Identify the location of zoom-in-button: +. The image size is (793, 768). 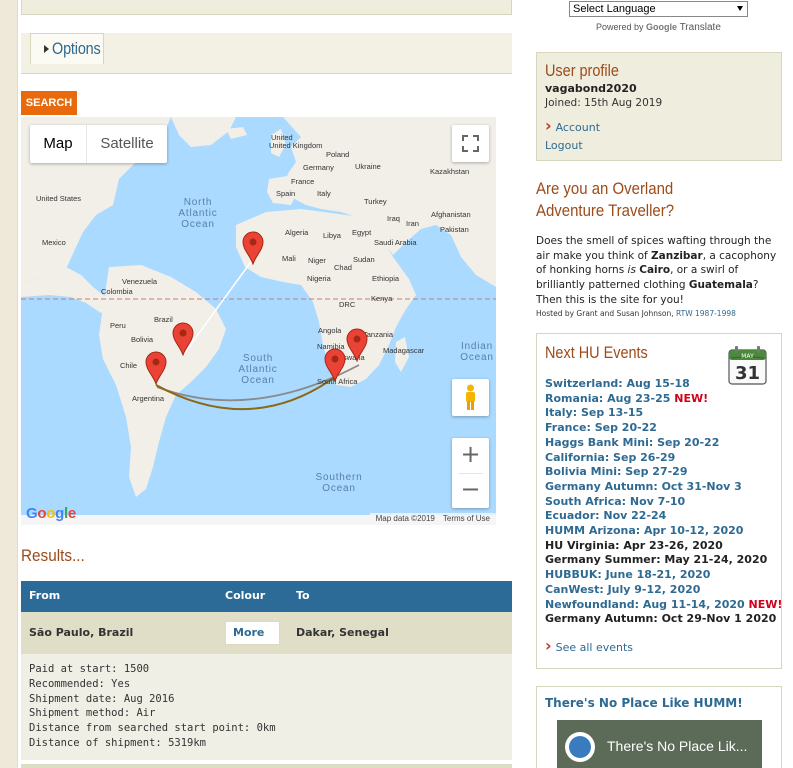
(470, 455).